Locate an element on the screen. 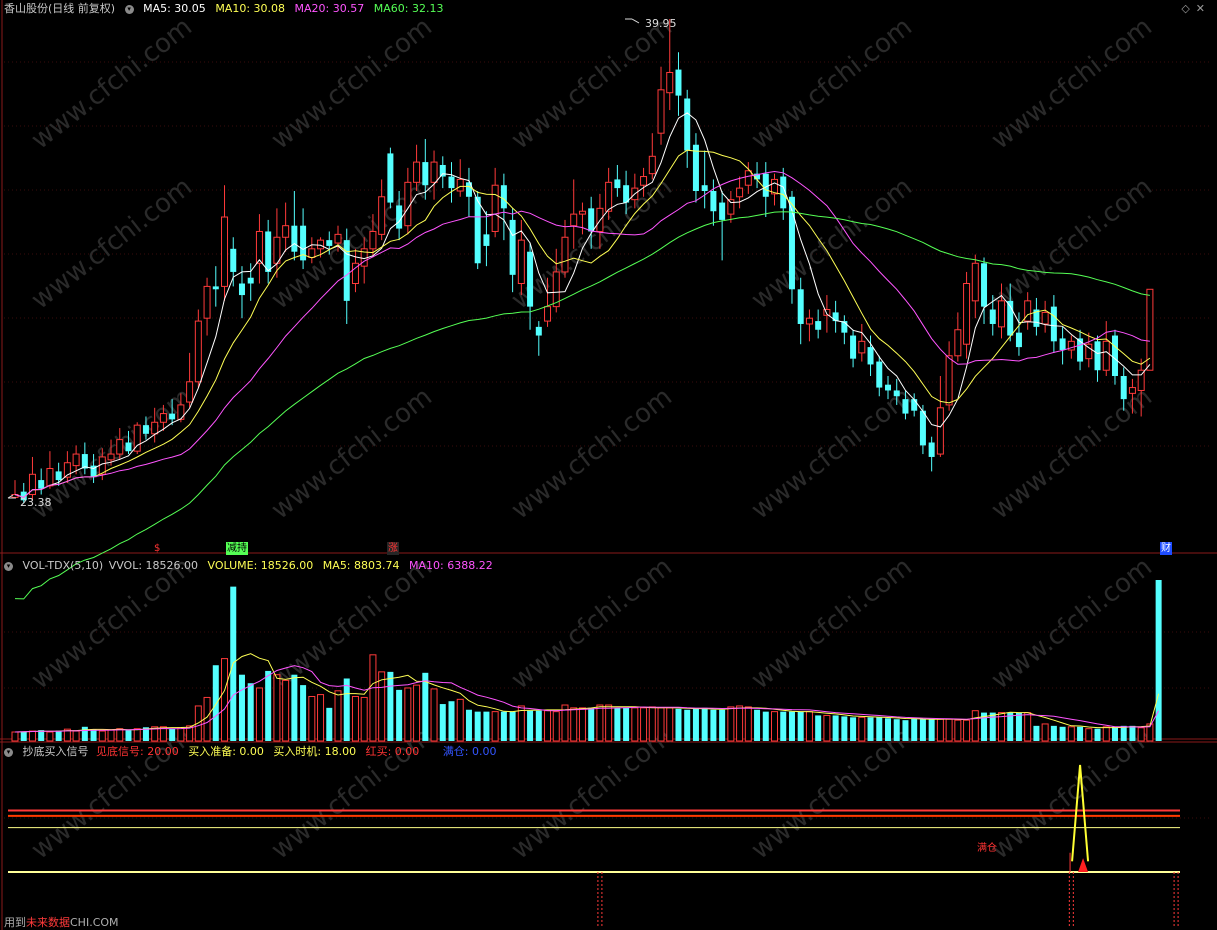 The height and width of the screenshot is (930, 1217). signal-label: 满仓 is located at coordinates (987, 847).